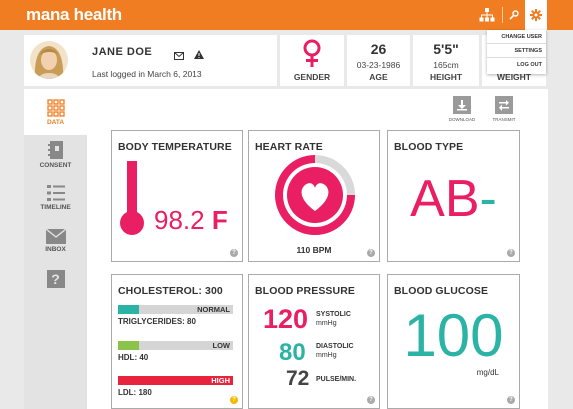 The image size is (573, 409). Describe the element at coordinates (336, 379) in the screenshot. I see `pulse-label: PULSE/MIN.` at that location.